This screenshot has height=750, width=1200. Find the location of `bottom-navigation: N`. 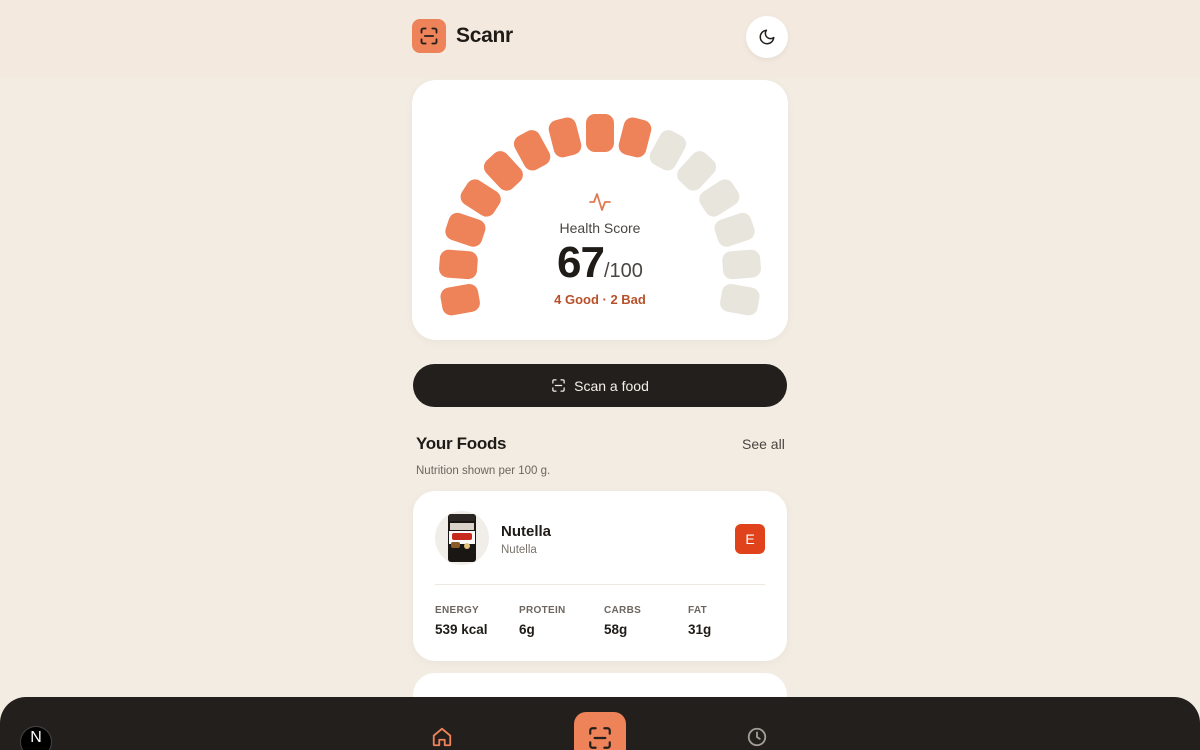

bottom-navigation: N is located at coordinates (600, 723).